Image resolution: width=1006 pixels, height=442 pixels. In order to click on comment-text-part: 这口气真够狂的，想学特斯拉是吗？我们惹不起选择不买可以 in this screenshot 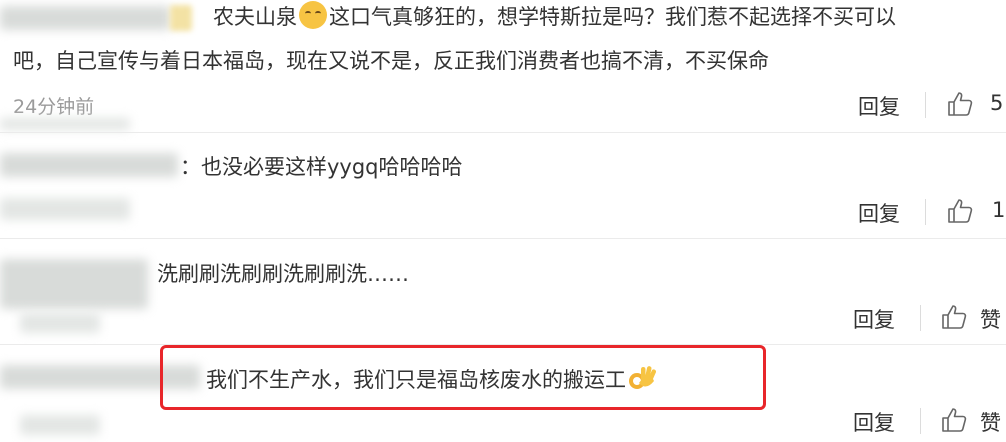, I will do `click(612, 17)`.